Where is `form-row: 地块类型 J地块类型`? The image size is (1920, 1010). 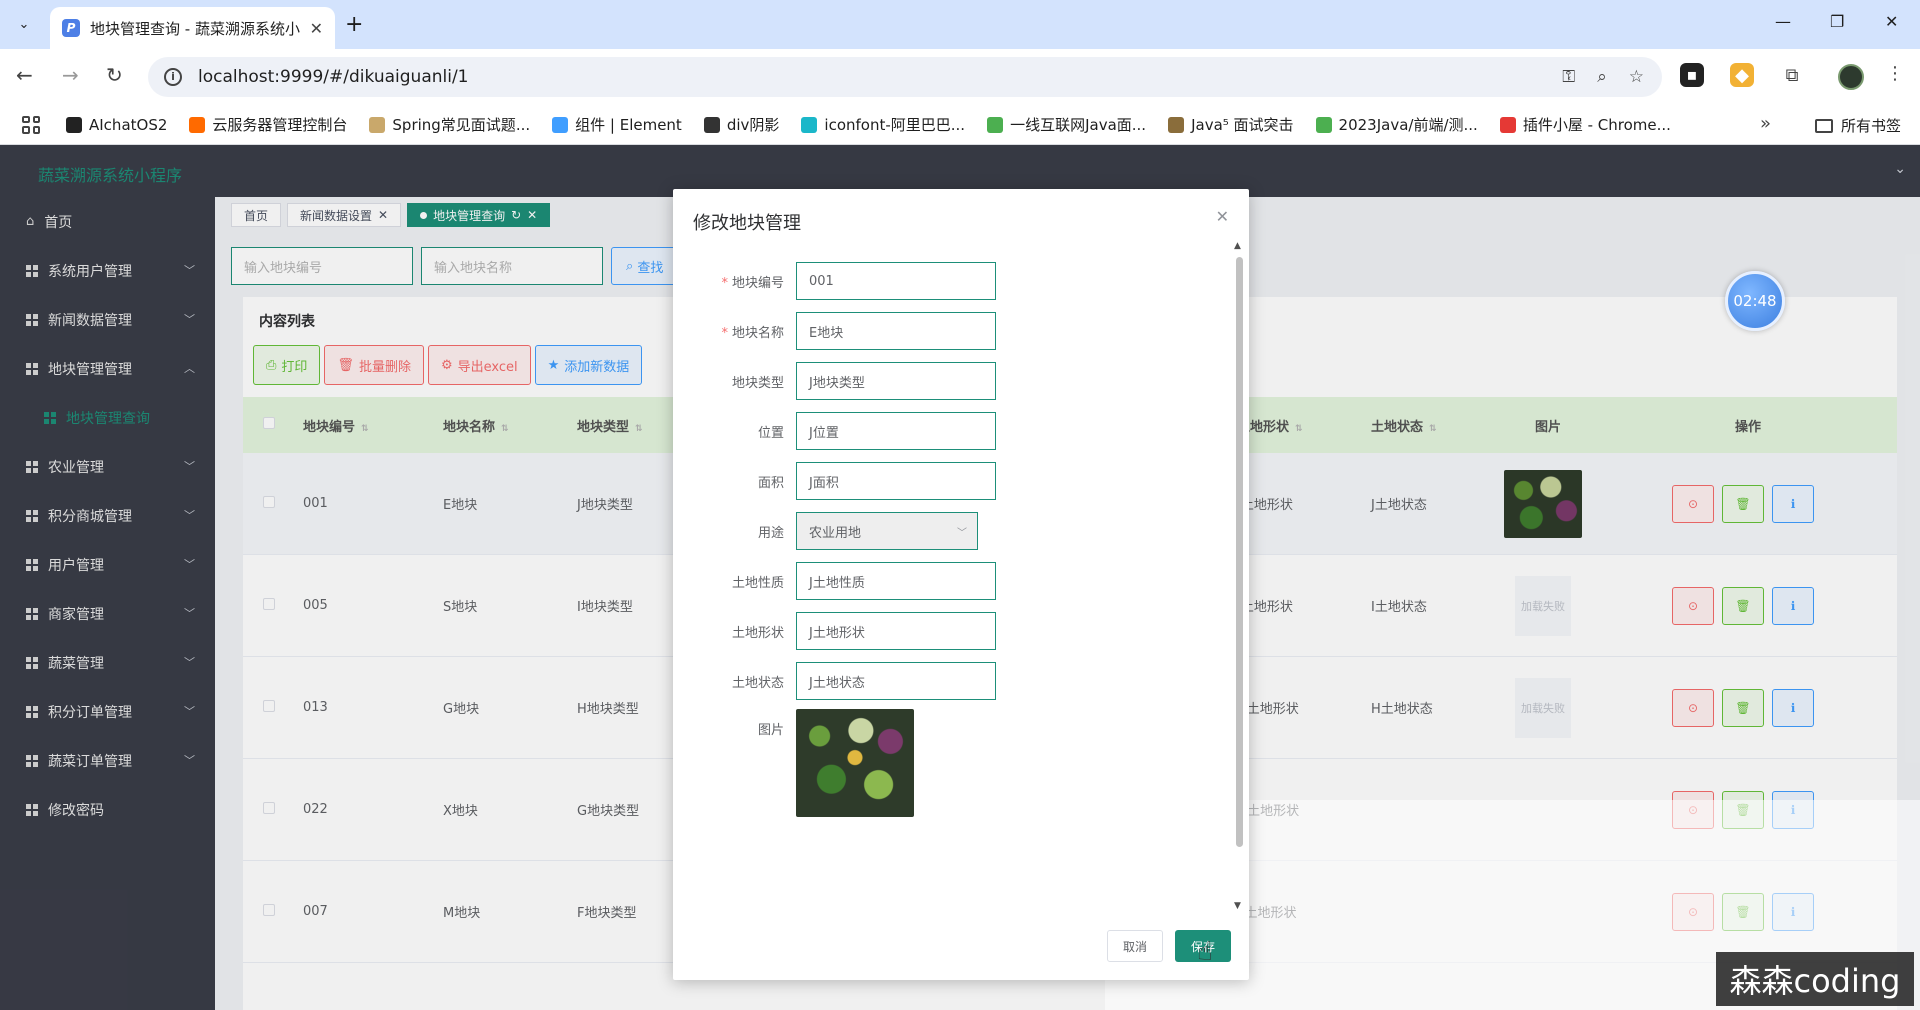 form-row: 地块类型 J地块类型 is located at coordinates (834, 381).